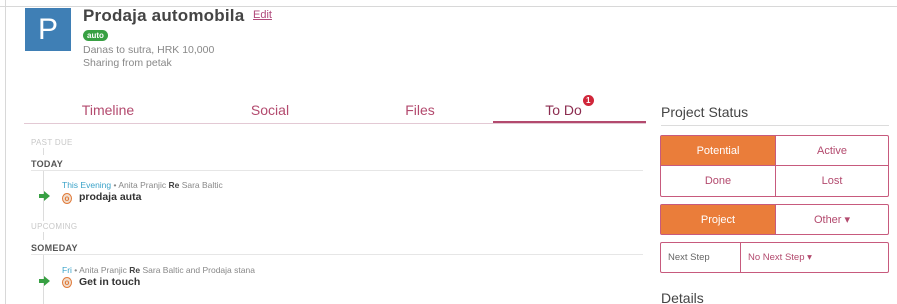  Describe the element at coordinates (86, 185) in the screenshot. I see `task-due: This Evening` at that location.